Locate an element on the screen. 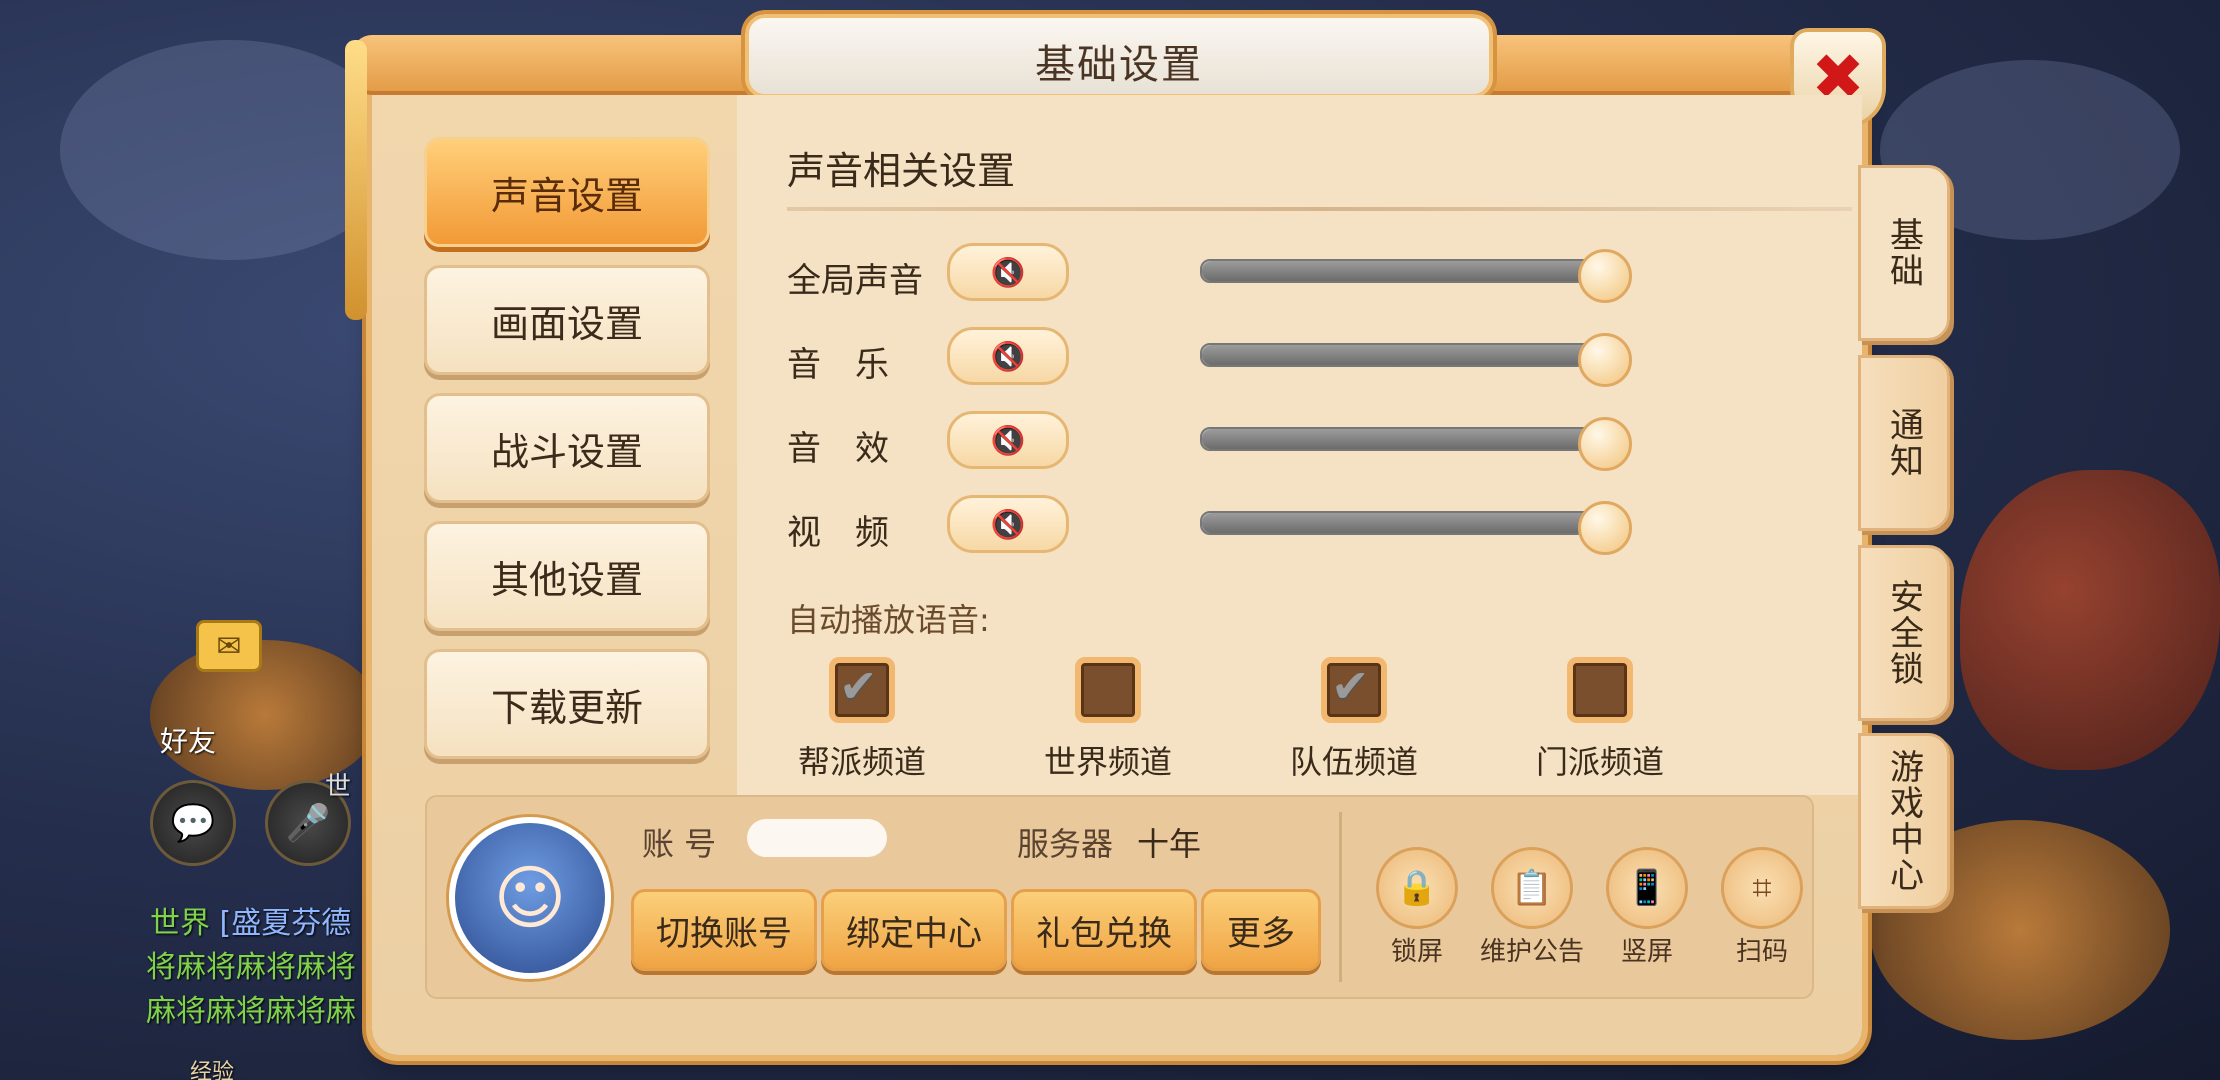  page-title: 基础设置 is located at coordinates (1119, 65).